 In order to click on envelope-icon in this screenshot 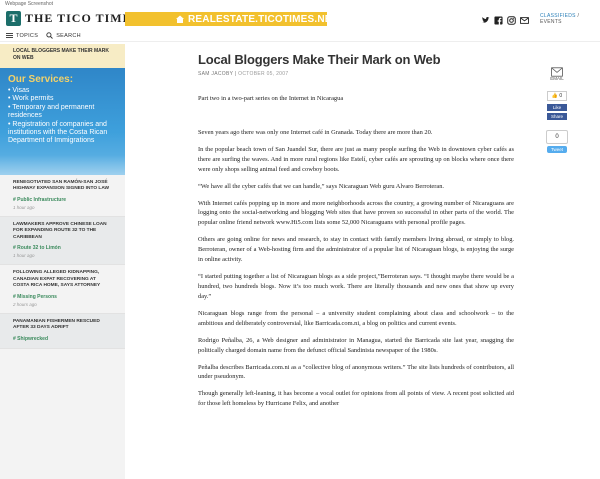, I will do `click(557, 70)`.